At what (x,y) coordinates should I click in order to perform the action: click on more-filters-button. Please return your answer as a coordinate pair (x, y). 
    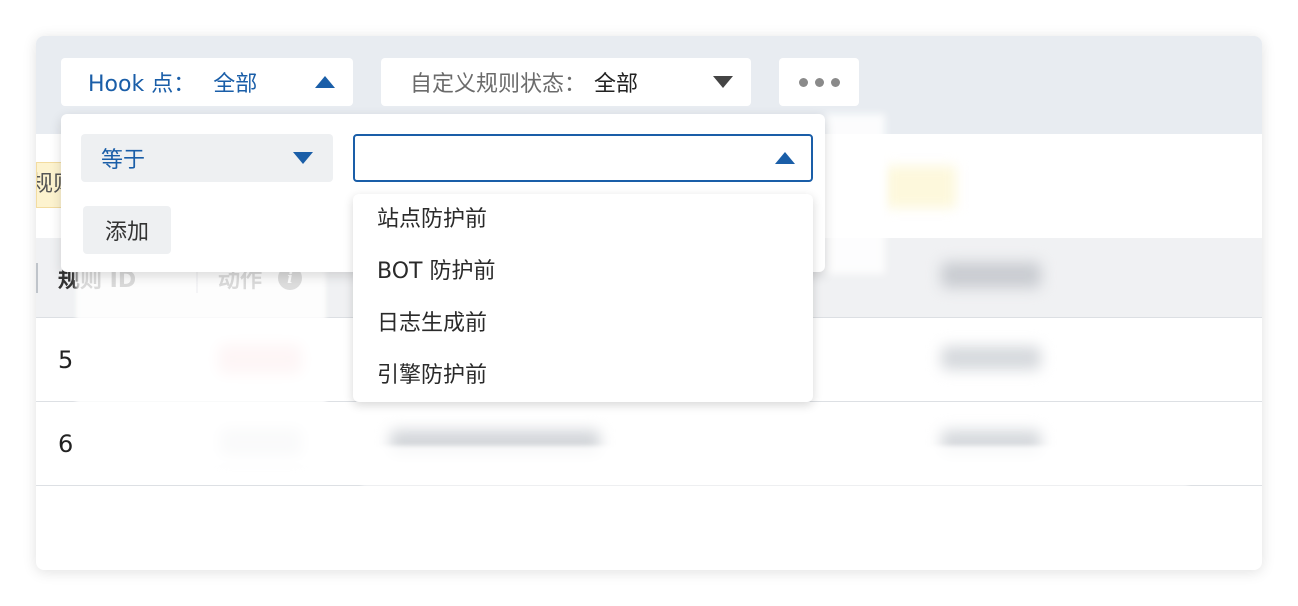
    Looking at the image, I should click on (819, 82).